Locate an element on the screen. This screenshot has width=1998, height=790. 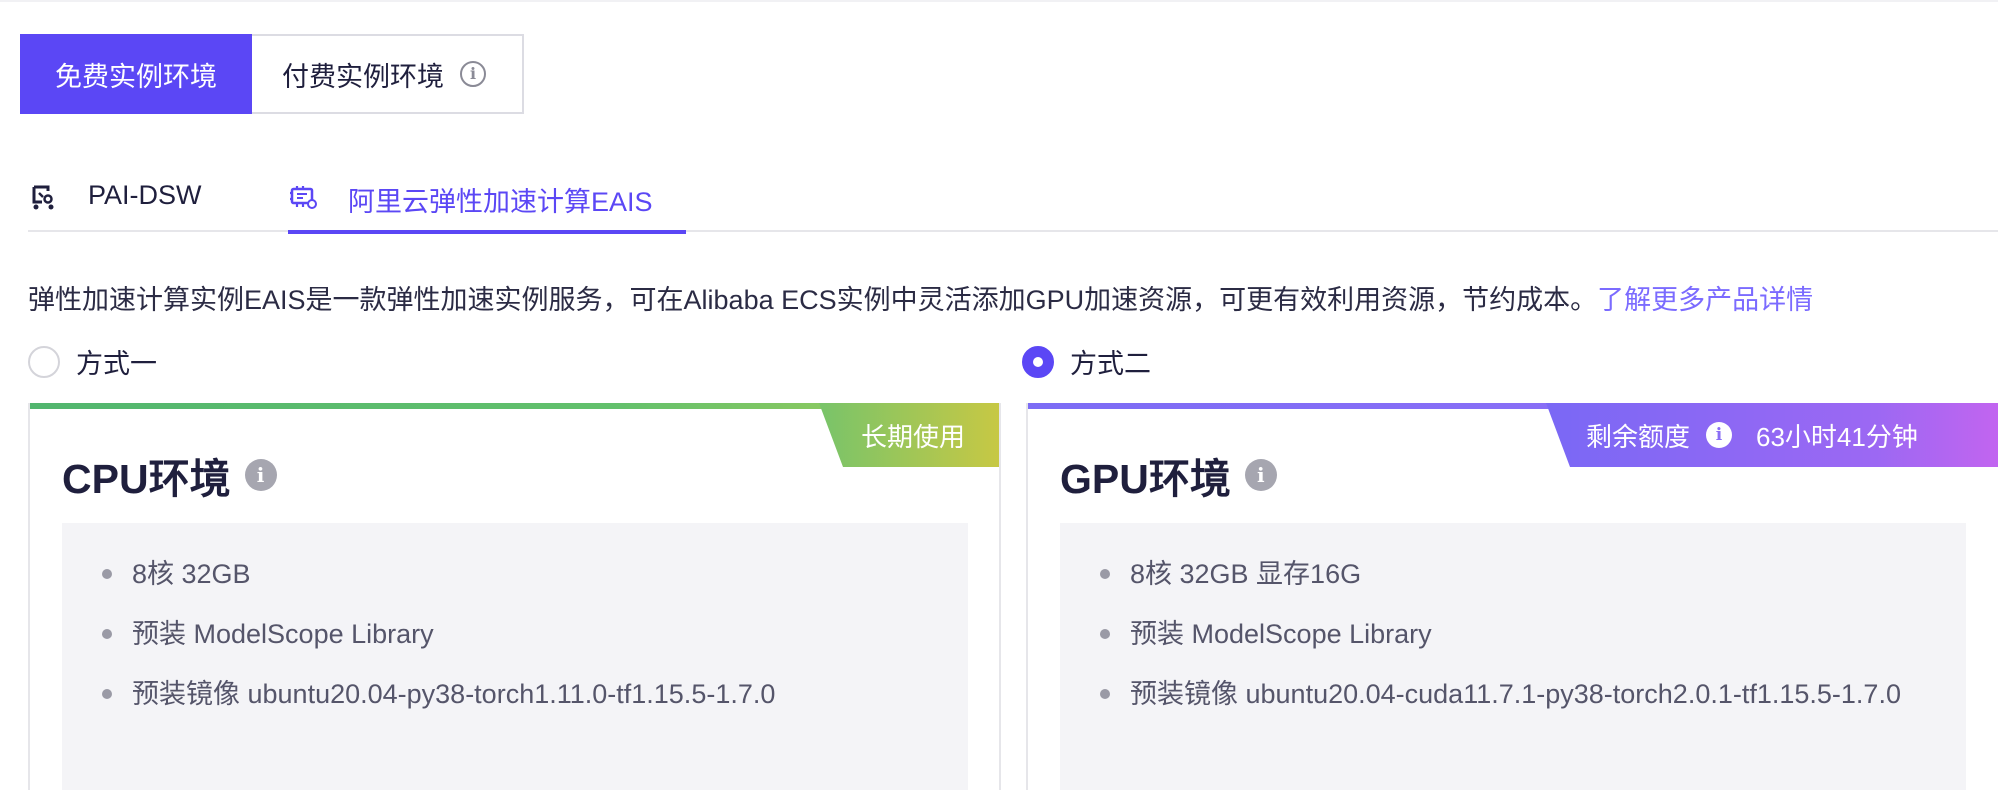
card-title: GPU环境 i is located at coordinates (1168, 475).